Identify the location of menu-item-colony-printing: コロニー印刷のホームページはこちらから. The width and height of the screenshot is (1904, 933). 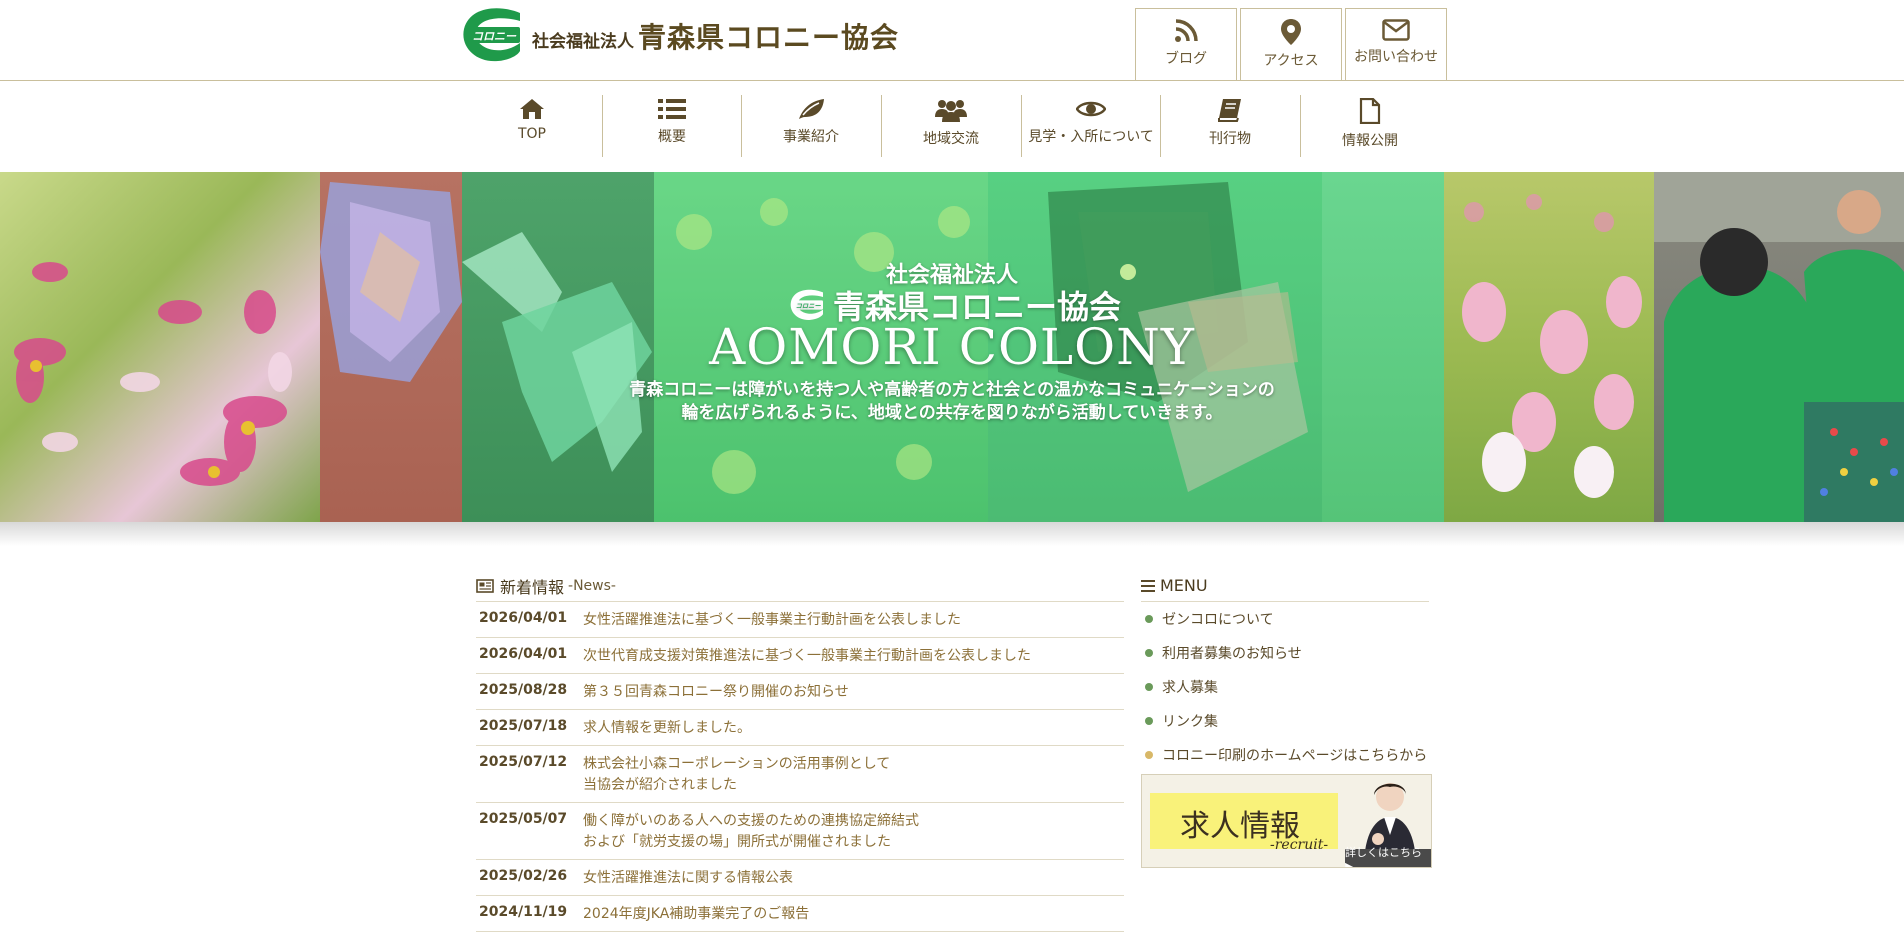
(1285, 755).